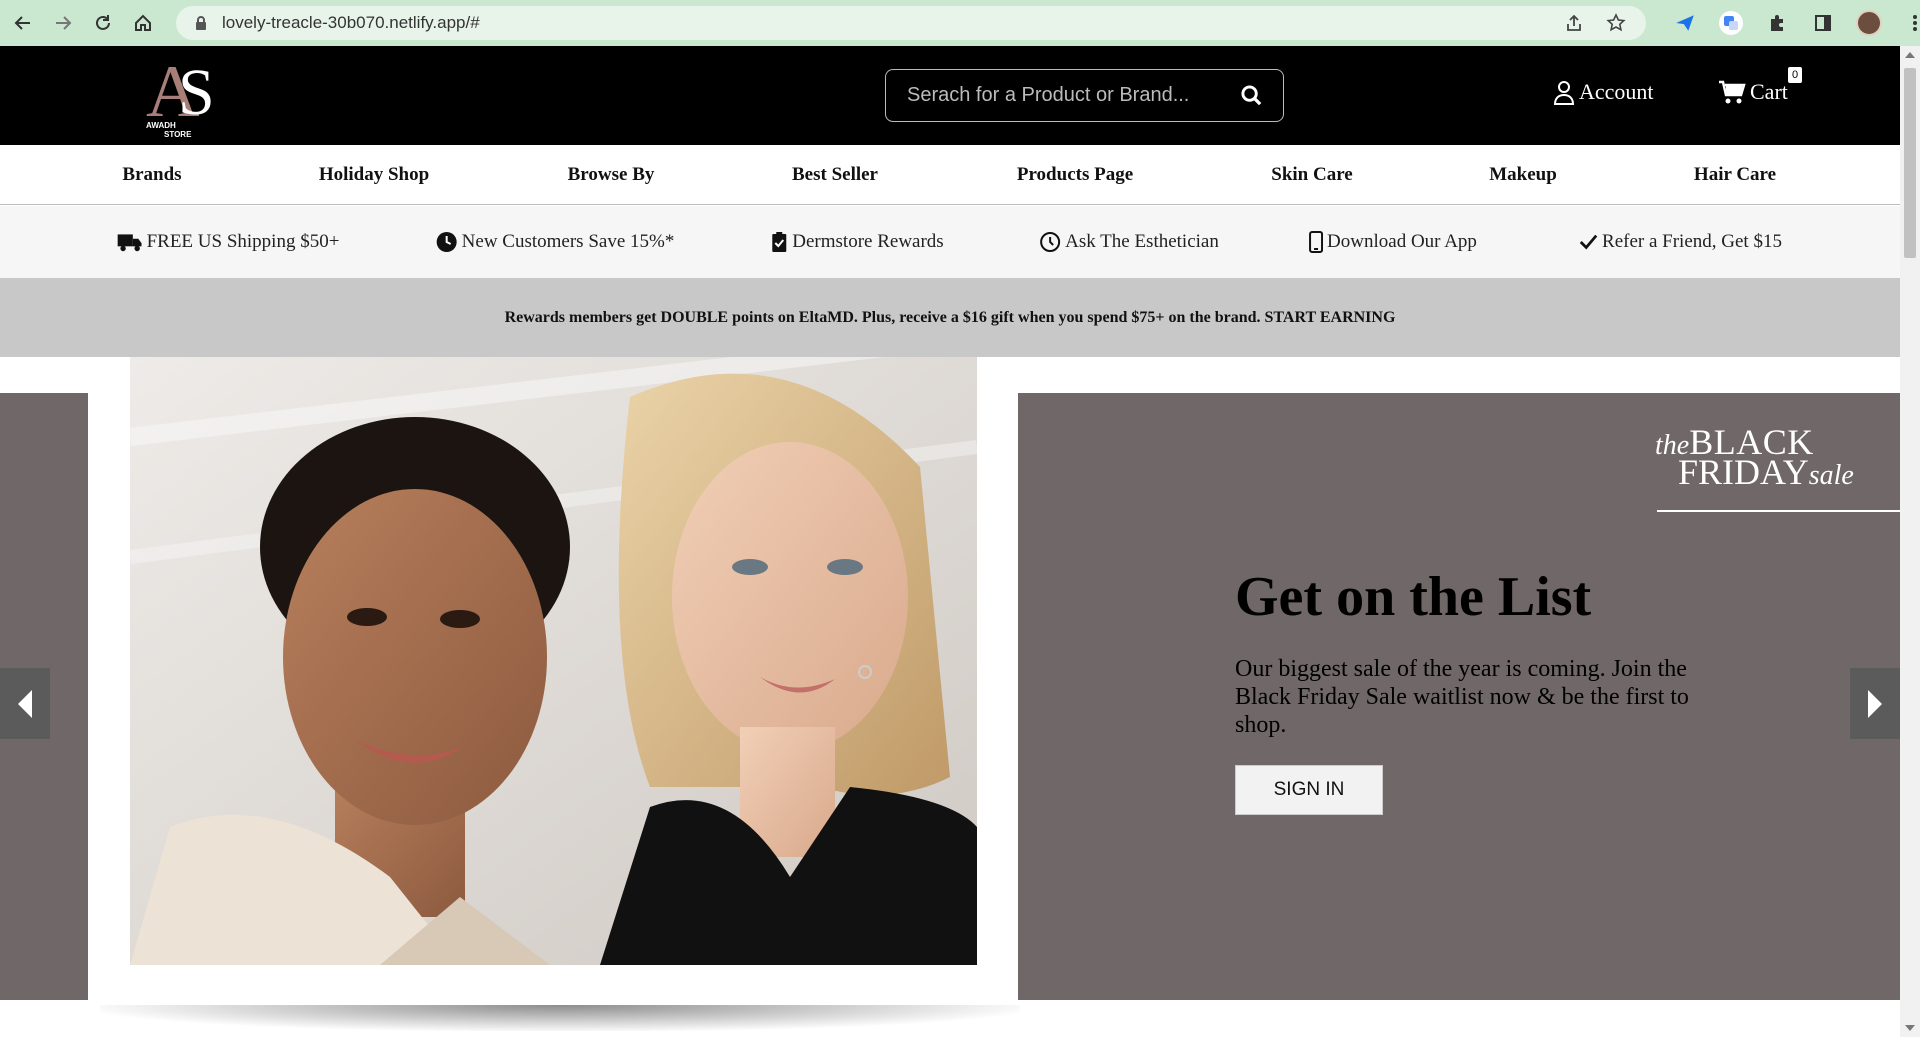  I want to click on check-icon, so click(1588, 242).